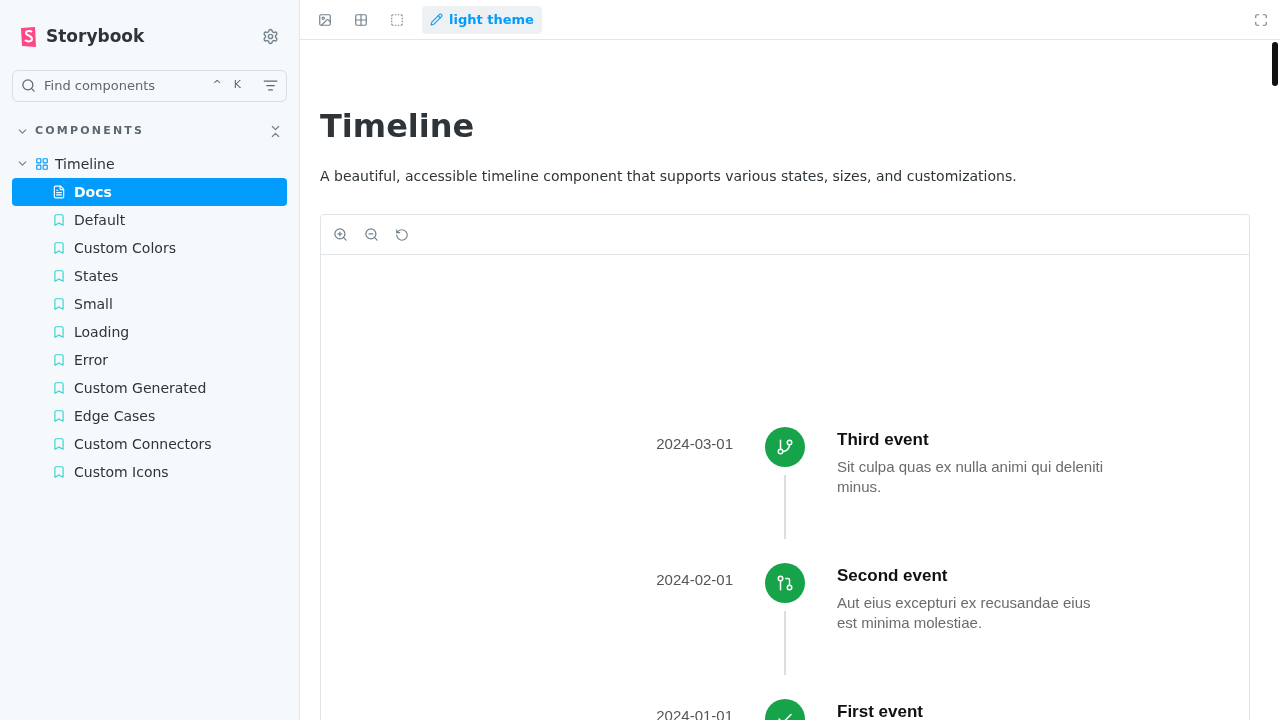  I want to click on component-icon, so click(42, 163).